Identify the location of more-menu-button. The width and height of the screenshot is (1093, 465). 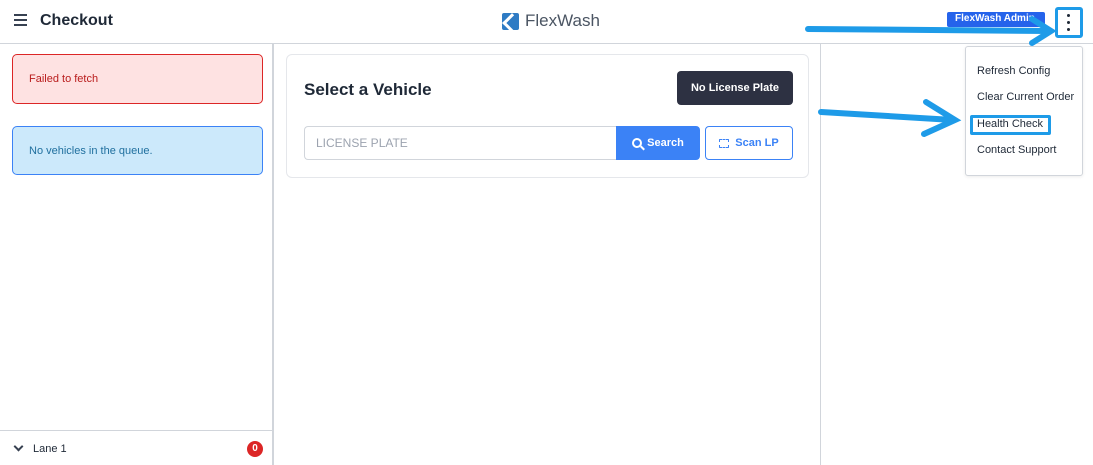
(1069, 22).